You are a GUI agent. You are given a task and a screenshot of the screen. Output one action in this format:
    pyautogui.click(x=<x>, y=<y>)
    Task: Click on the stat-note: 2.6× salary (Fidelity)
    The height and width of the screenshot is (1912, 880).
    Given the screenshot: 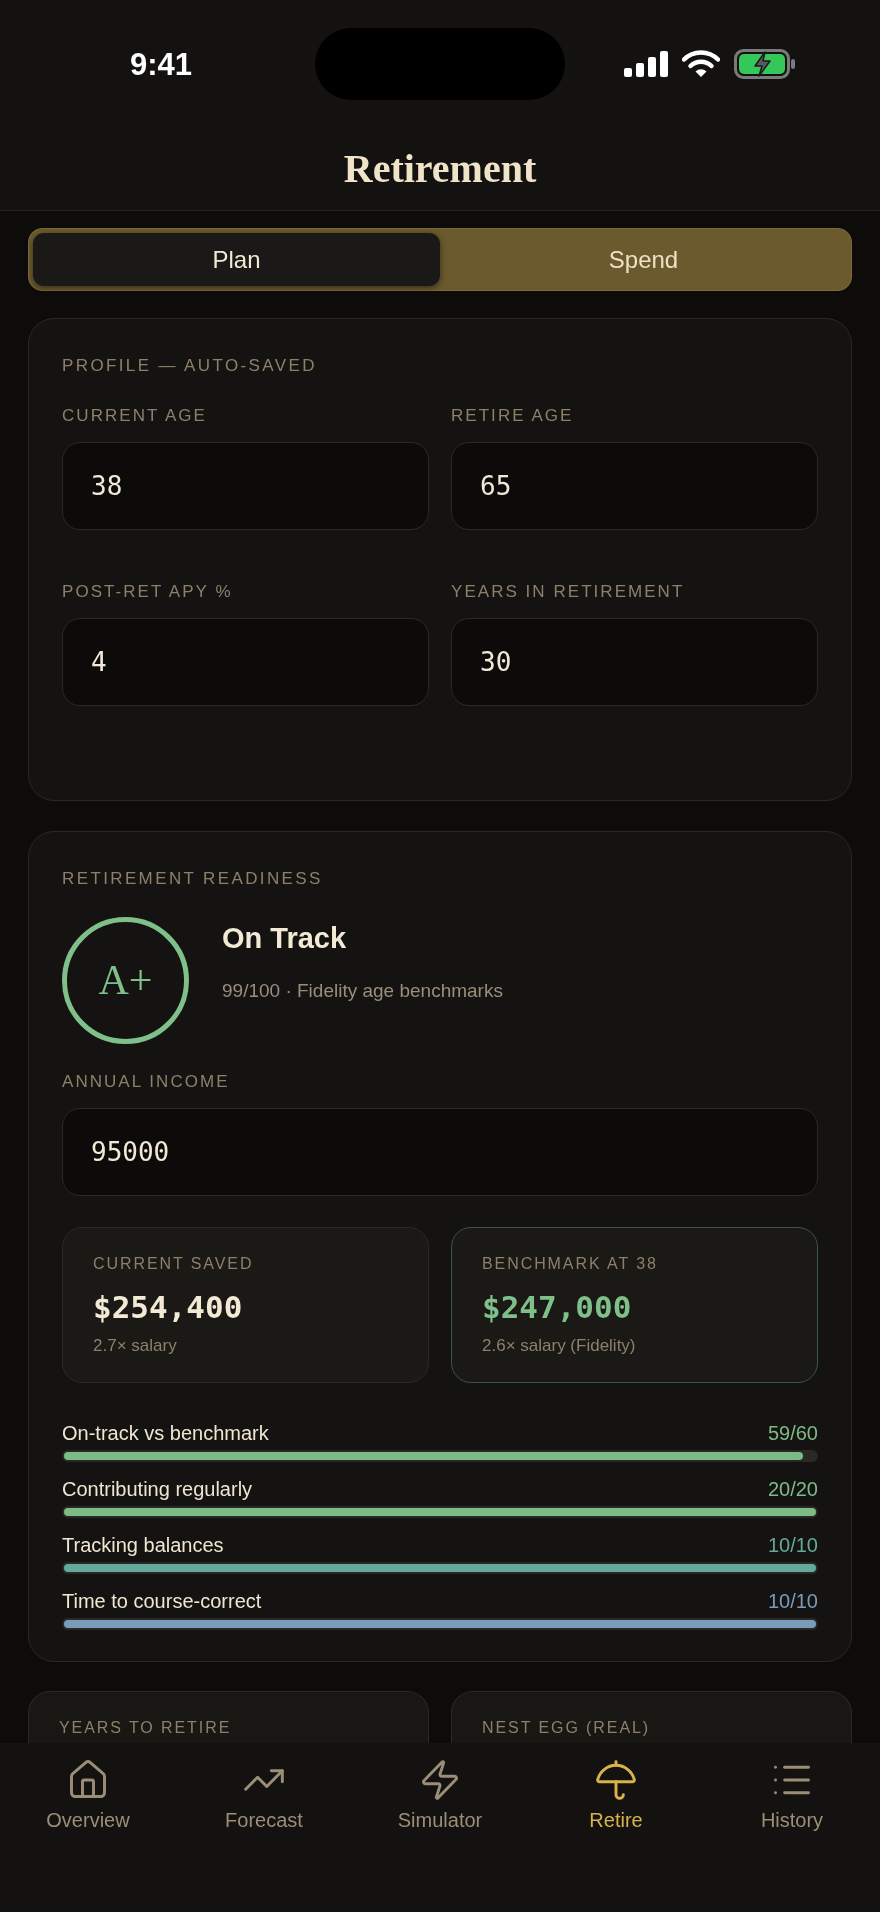 What is the action you would take?
    pyautogui.click(x=559, y=1346)
    